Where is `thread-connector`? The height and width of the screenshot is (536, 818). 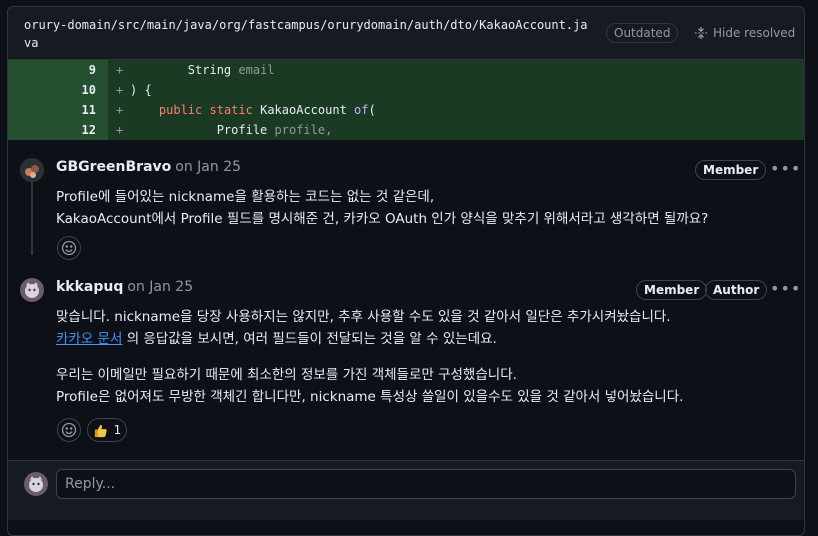 thread-connector is located at coordinates (32, 216).